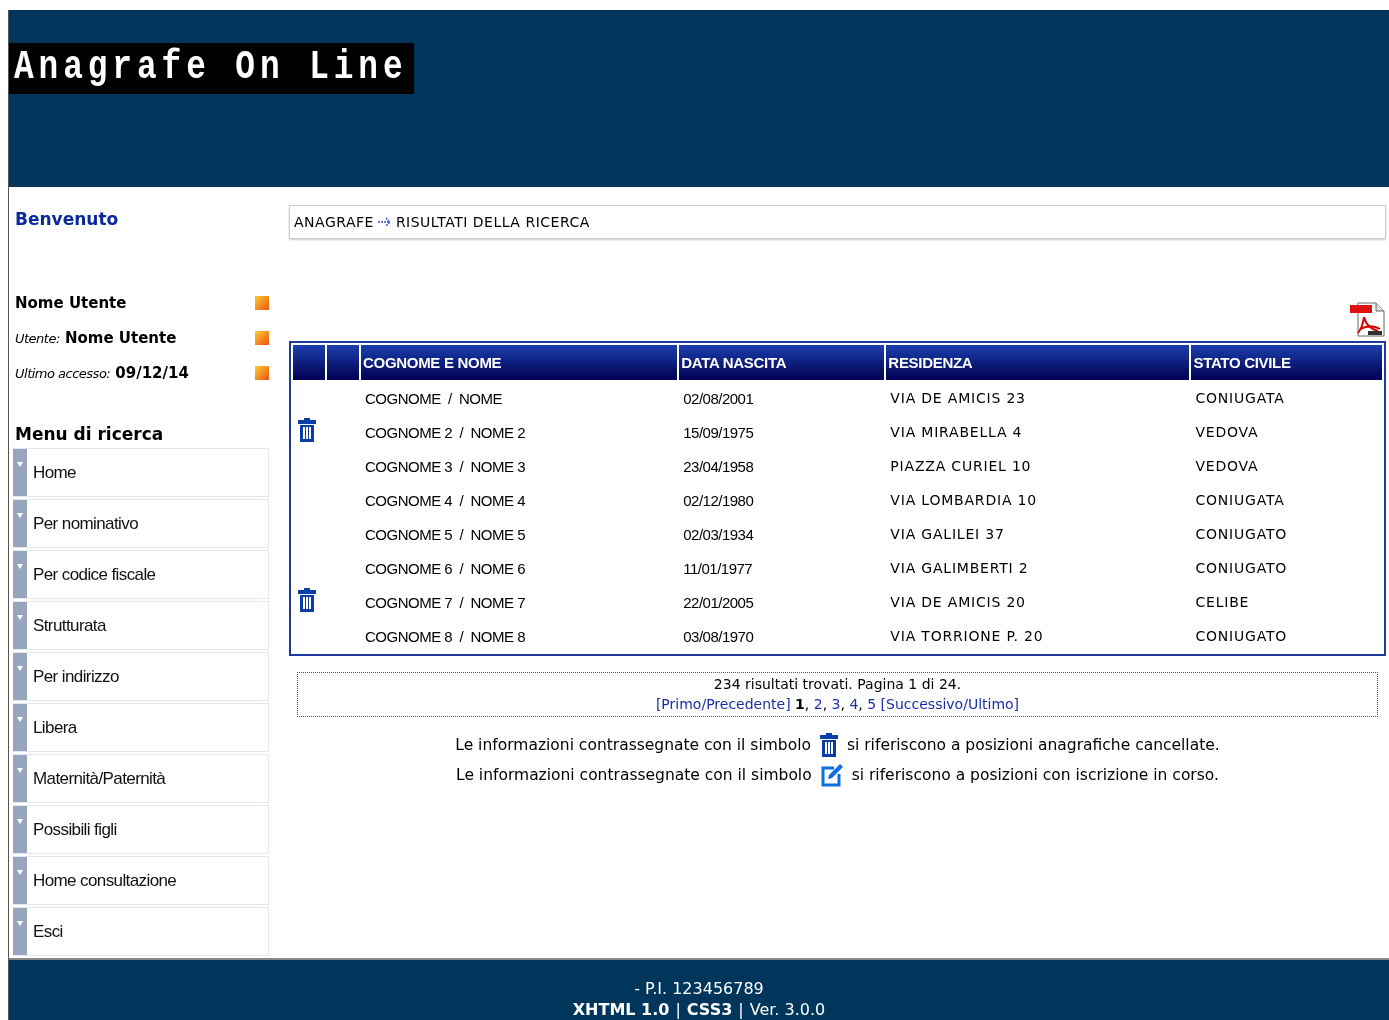  I want to click on page-link: 1, so click(800, 704).